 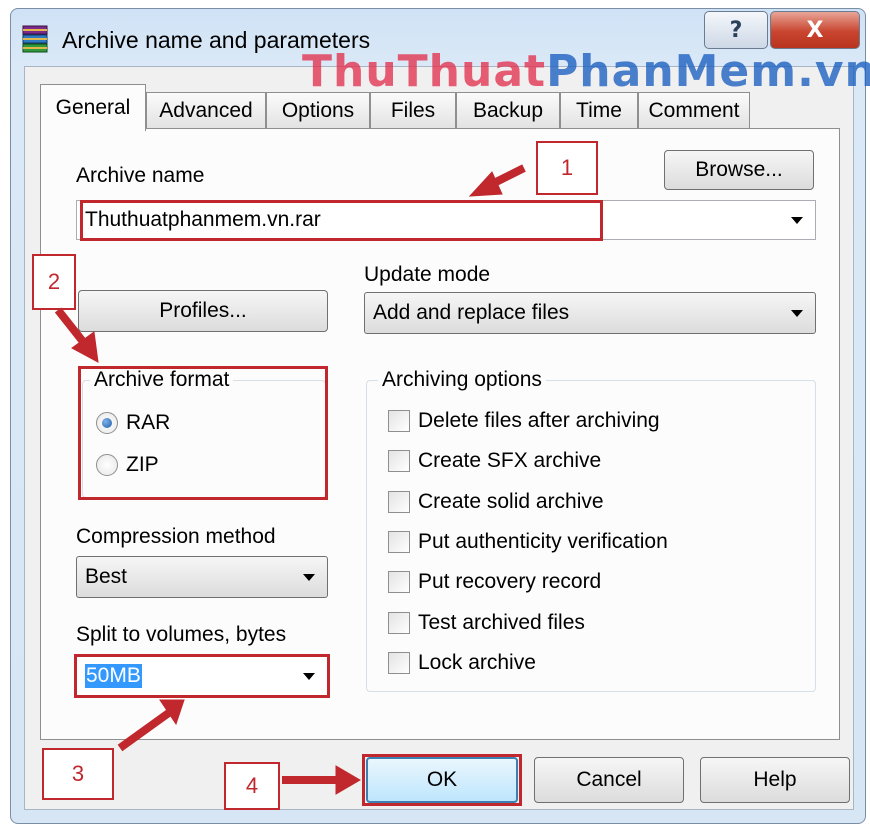 I want to click on watermark-part-2: PhanMem, so click(x=672, y=71).